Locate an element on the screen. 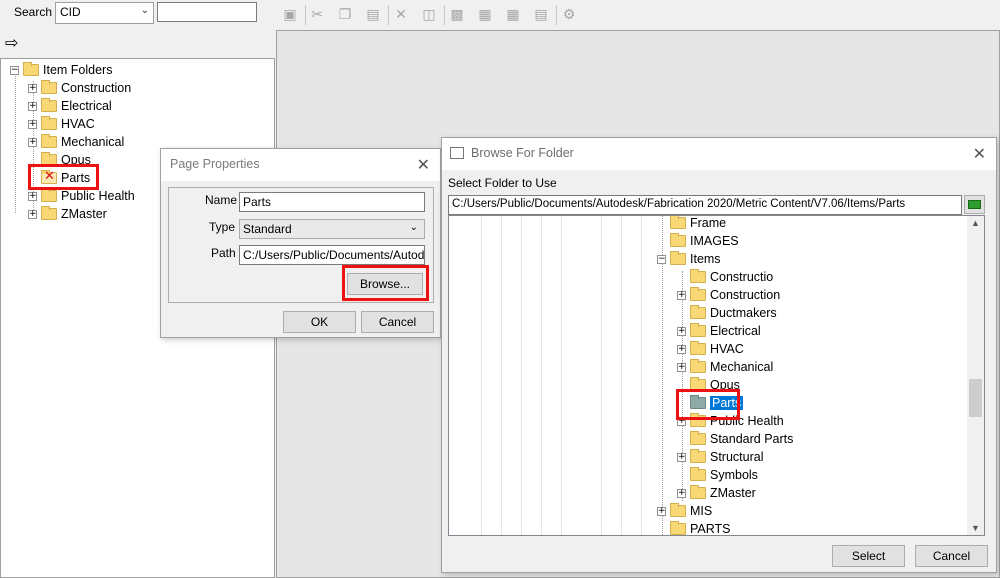  arrow-right-icon: ⇨ is located at coordinates (11, 43).